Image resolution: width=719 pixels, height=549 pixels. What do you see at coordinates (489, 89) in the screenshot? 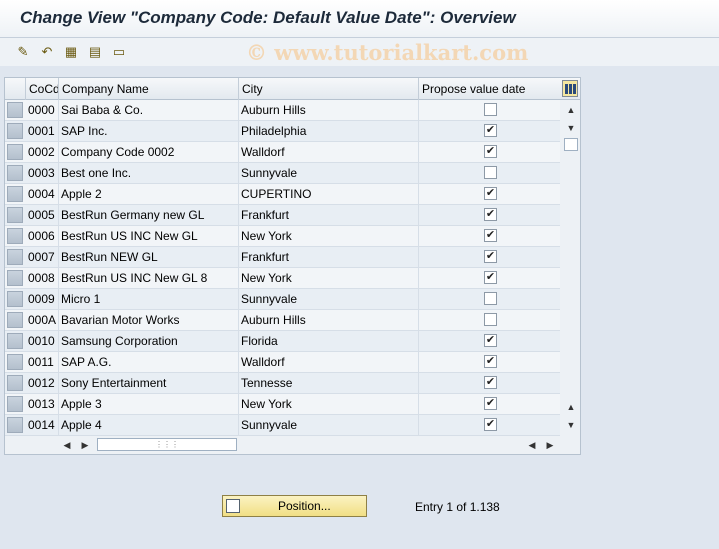
I see `column-header-propose-value-date: Propose value date` at bounding box center [489, 89].